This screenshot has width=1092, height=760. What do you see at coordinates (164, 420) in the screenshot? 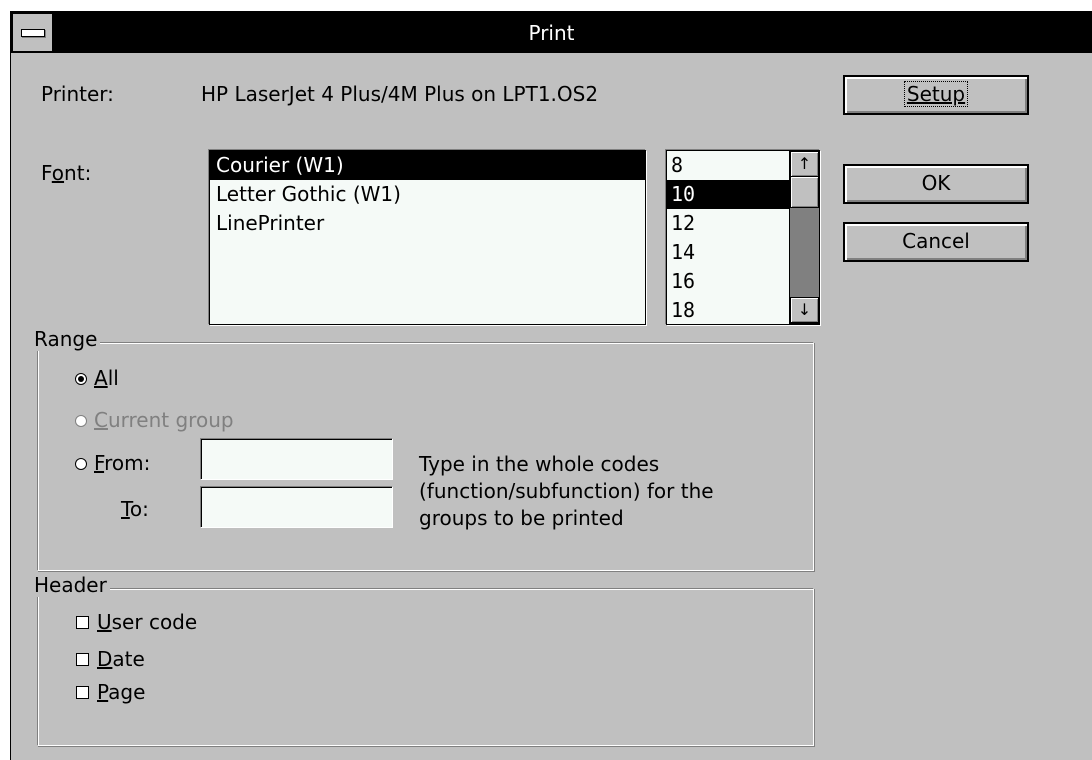
I see `range-current-group-label: Current group` at bounding box center [164, 420].